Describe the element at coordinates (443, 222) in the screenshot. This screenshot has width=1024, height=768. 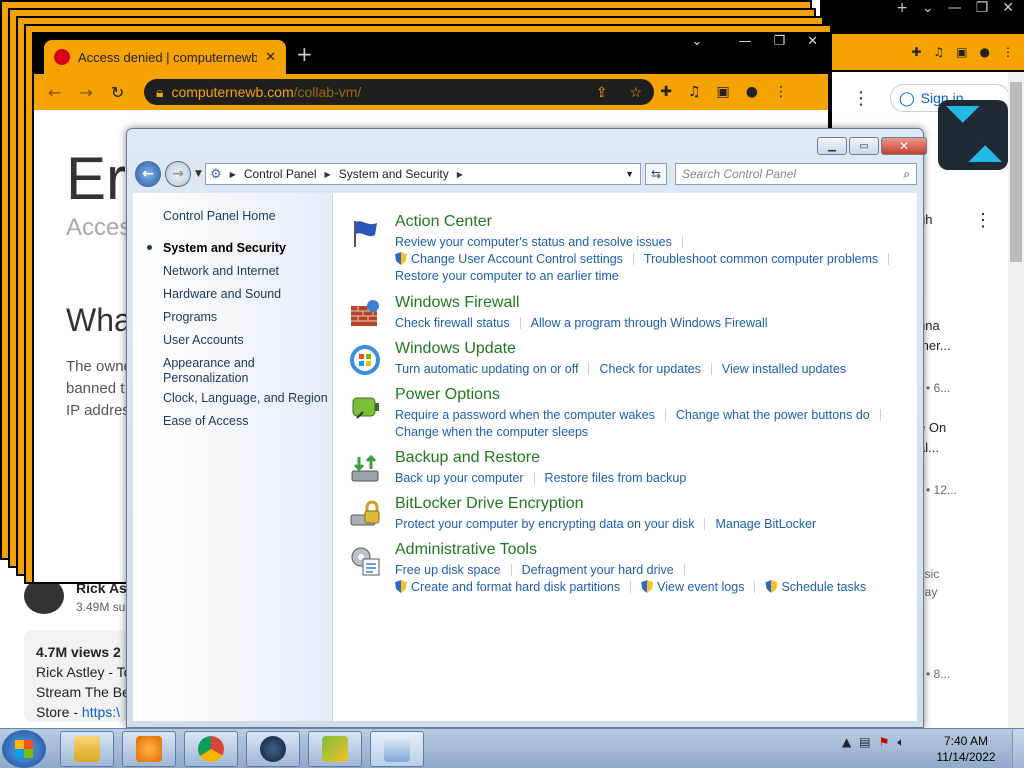
I see `category-title: Action Center` at that location.